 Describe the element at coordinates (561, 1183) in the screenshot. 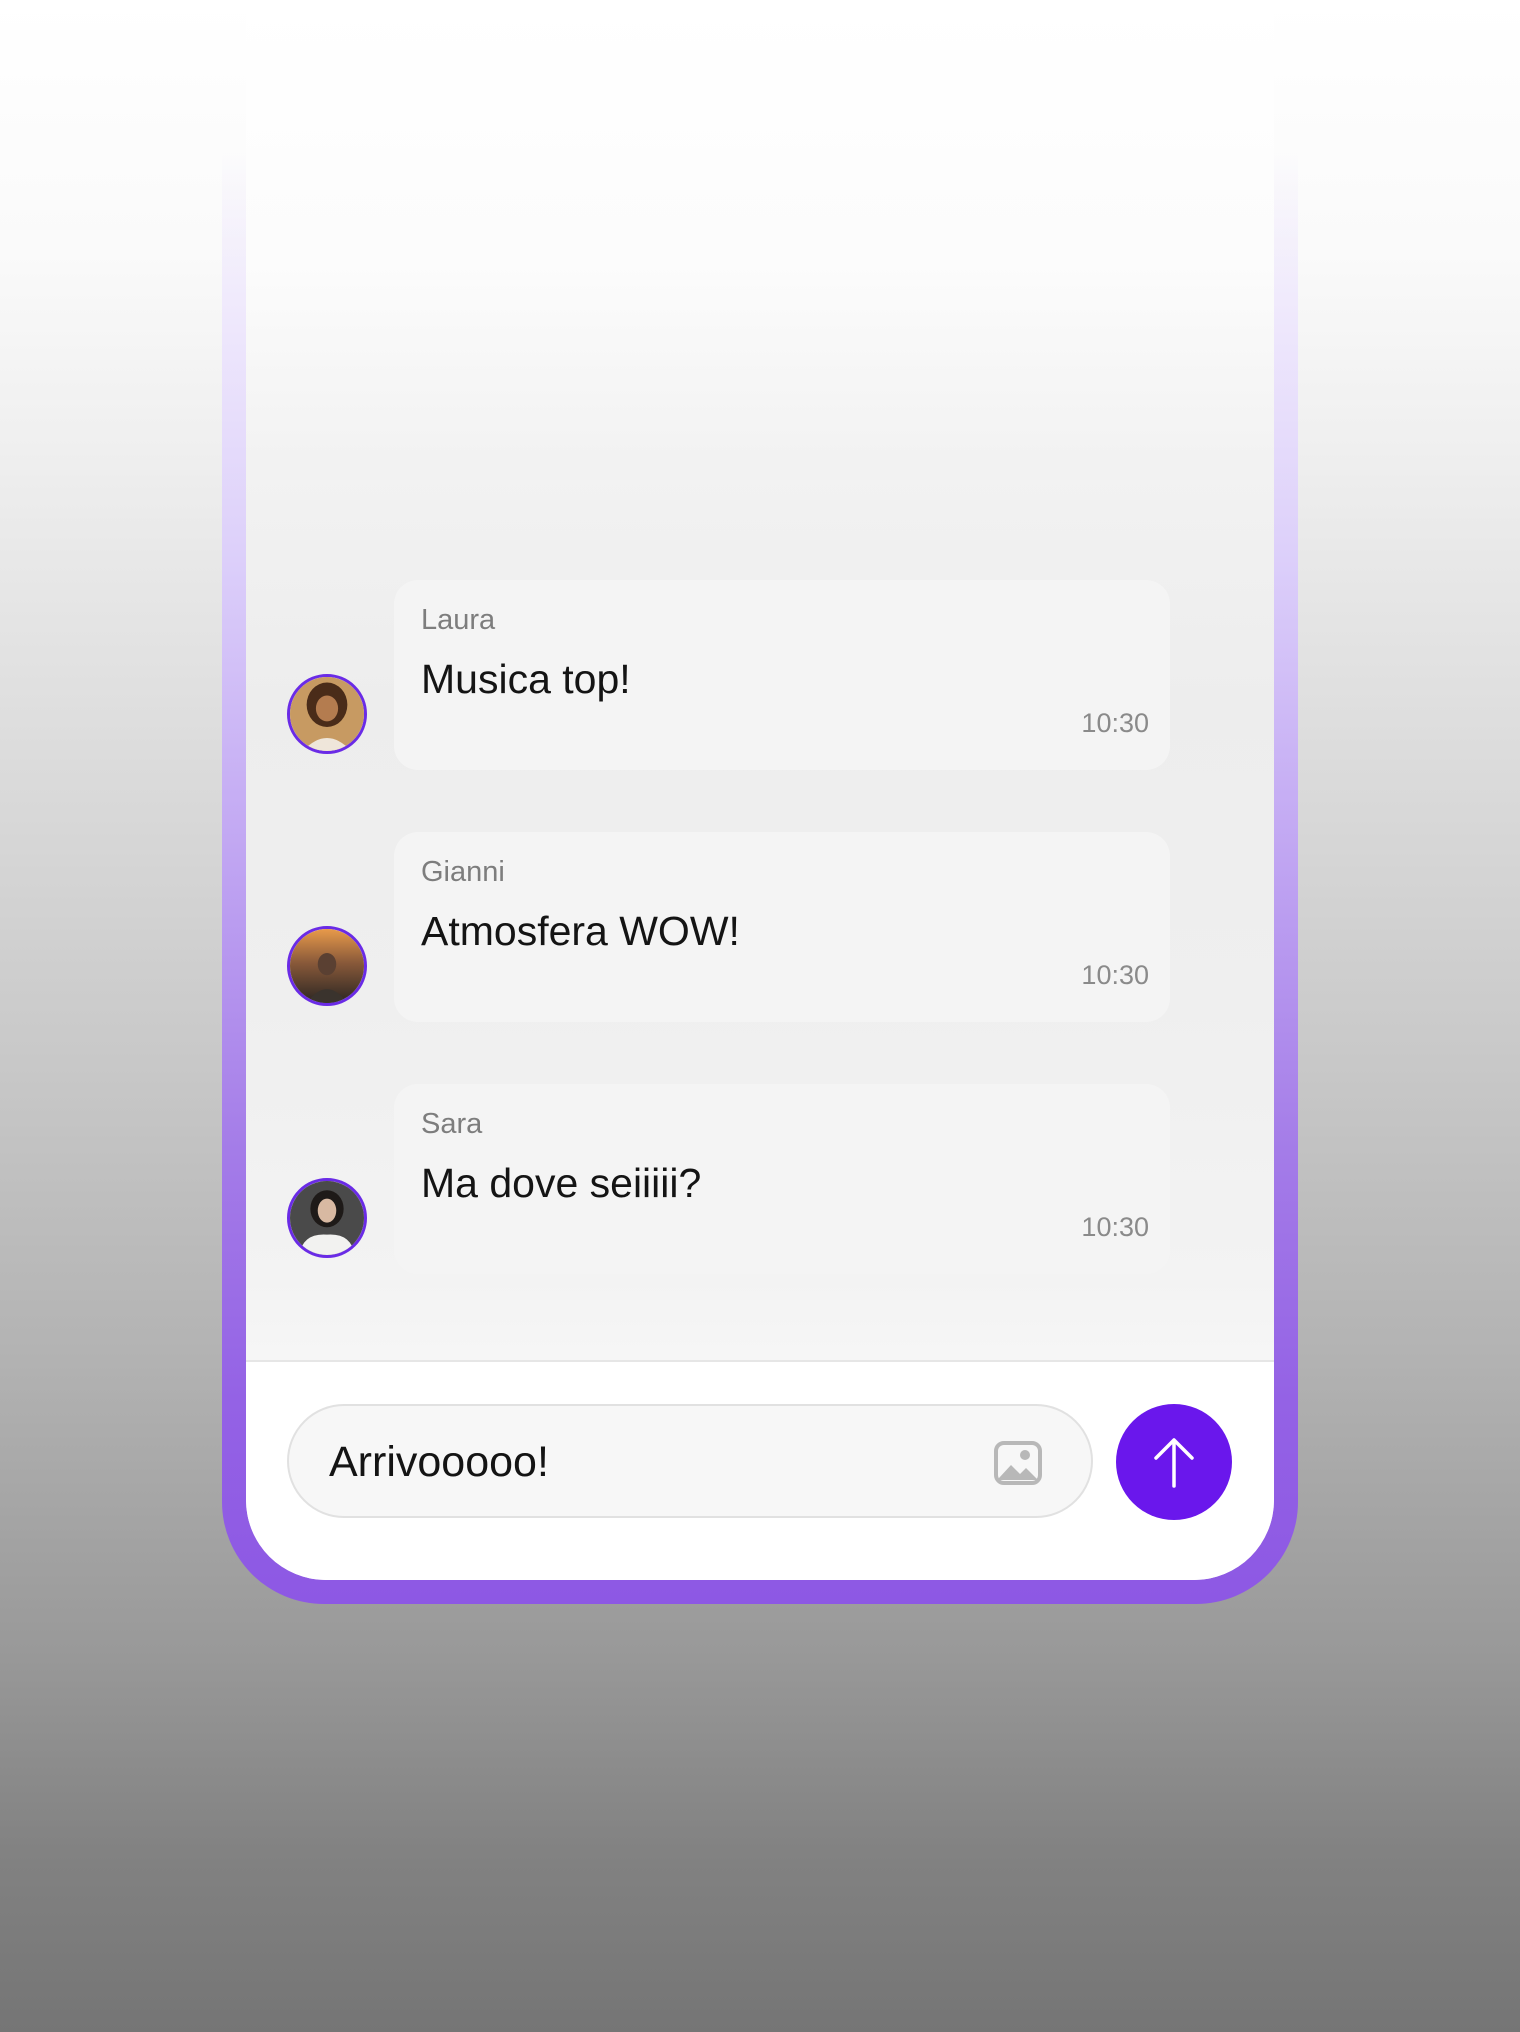

I see `message-text: Ma dove seiiiii?` at that location.